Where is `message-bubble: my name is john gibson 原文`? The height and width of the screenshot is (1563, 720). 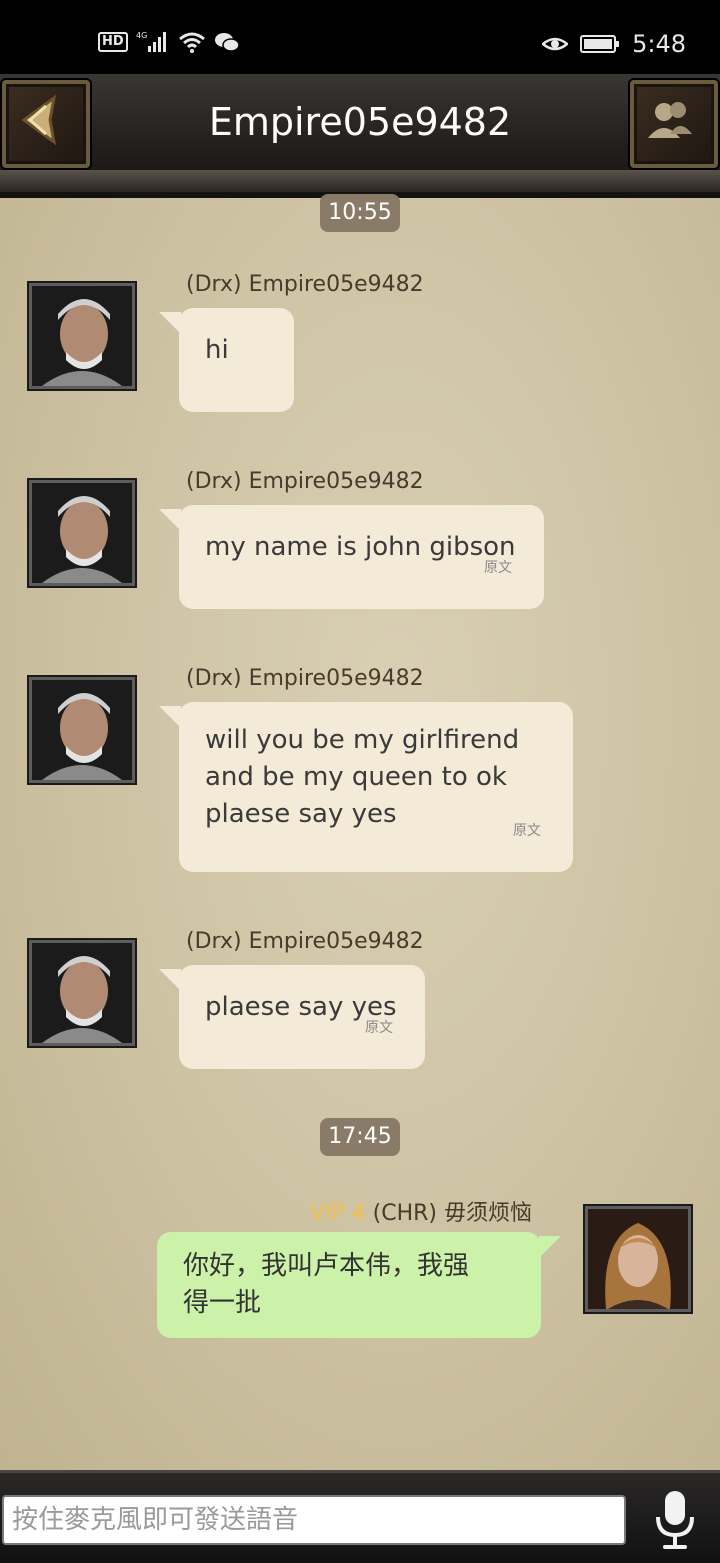
message-bubble: my name is john gibson 原文 is located at coordinates (351, 557).